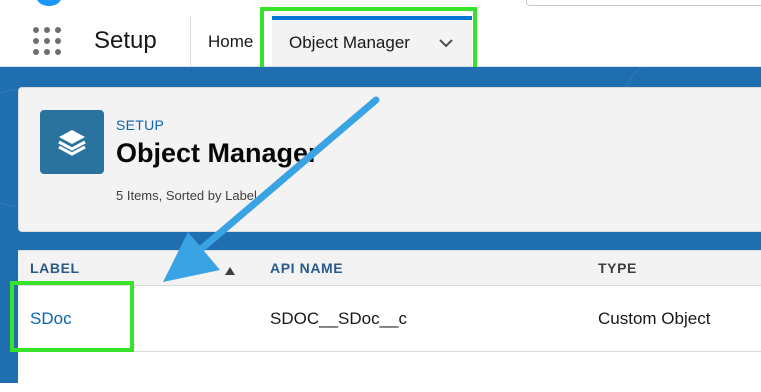 Image resolution: width=761 pixels, height=392 pixels. What do you see at coordinates (230, 42) in the screenshot?
I see `tab-home: Home` at bounding box center [230, 42].